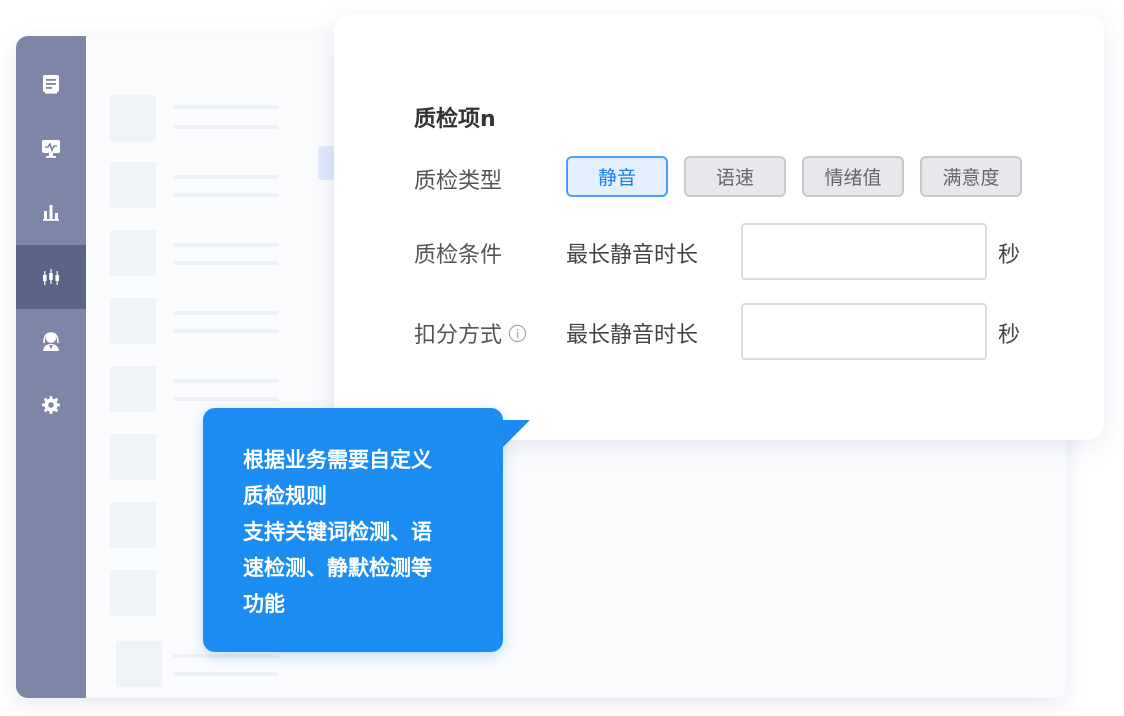 The width and height of the screenshot is (1124, 716). I want to click on type-option-satisfaction: 满意度, so click(971, 176).